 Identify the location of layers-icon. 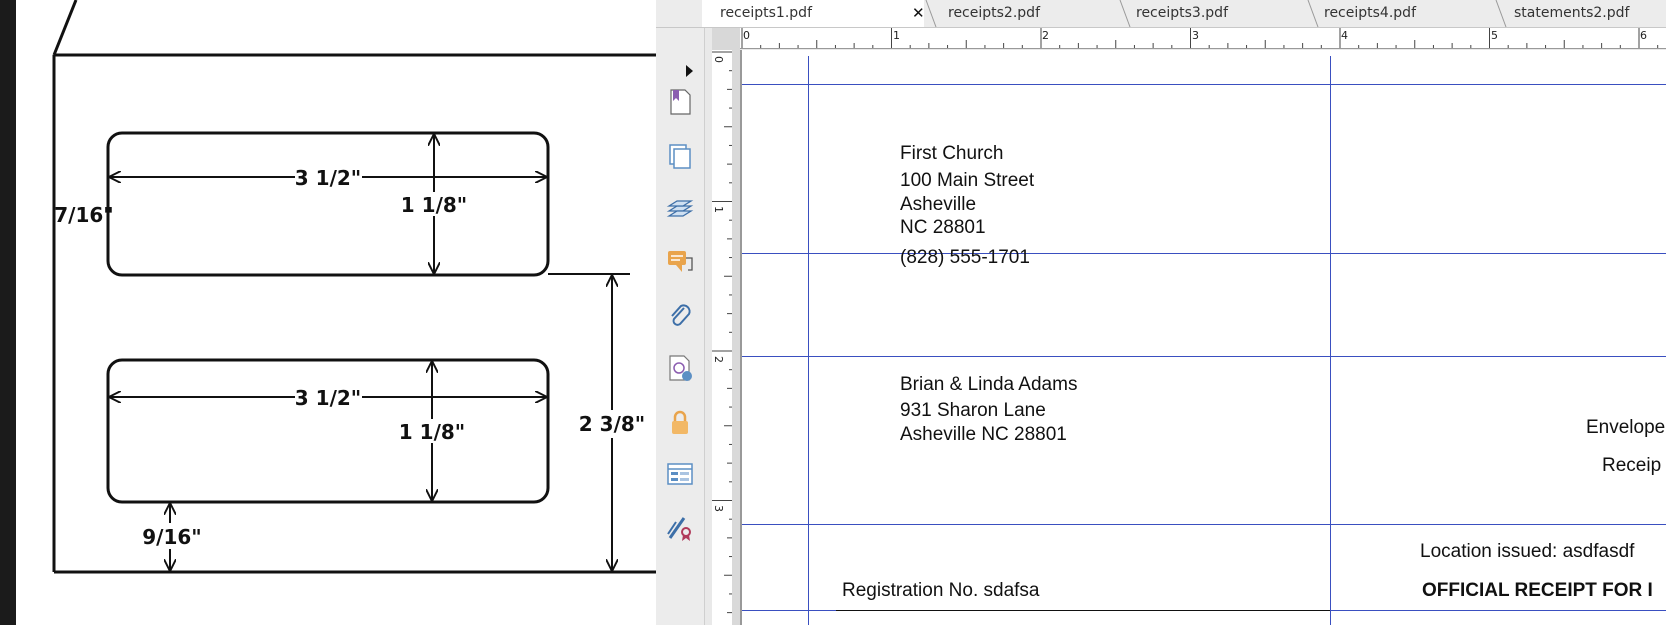
(680, 208).